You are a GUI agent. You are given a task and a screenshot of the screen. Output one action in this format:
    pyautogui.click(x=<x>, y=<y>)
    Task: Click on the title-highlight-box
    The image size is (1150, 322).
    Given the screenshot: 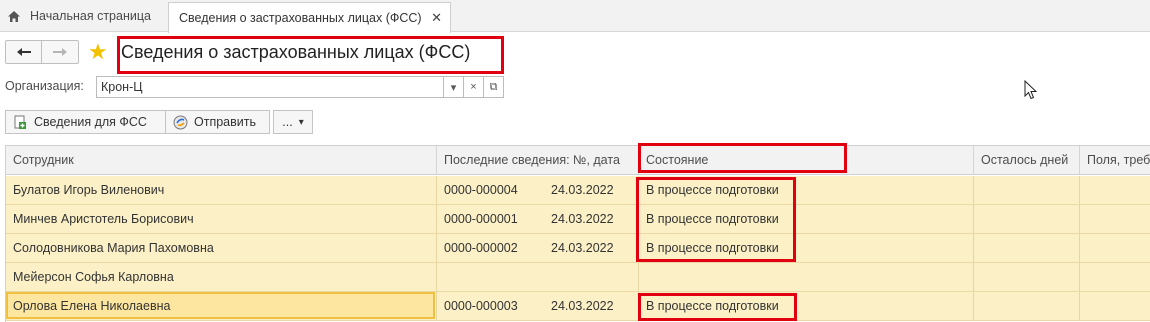 What is the action you would take?
    pyautogui.click(x=310, y=55)
    